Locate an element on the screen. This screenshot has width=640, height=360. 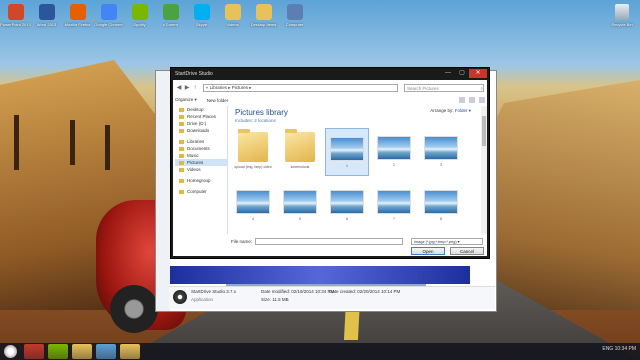
desktop-shortcut: uTorrent is located at coordinates (170, 14).